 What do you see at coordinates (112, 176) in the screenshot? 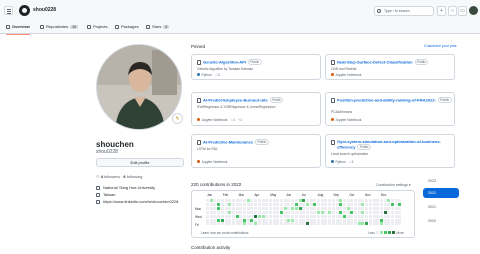
I see `followers-label: followers` at bounding box center [112, 176].